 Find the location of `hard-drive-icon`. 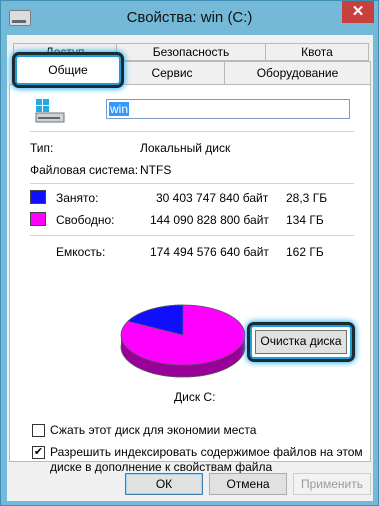

hard-drive-icon is located at coordinates (50, 111).